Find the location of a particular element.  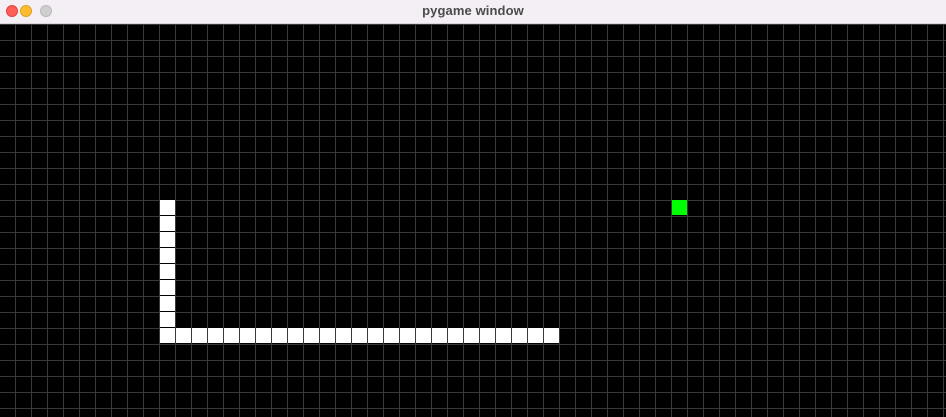

food-pellet is located at coordinates (679, 207).